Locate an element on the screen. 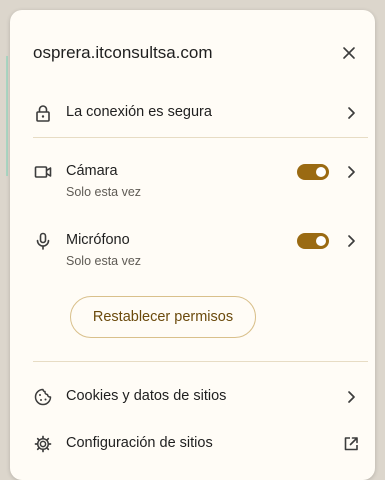  close-icon is located at coordinates (349, 53).